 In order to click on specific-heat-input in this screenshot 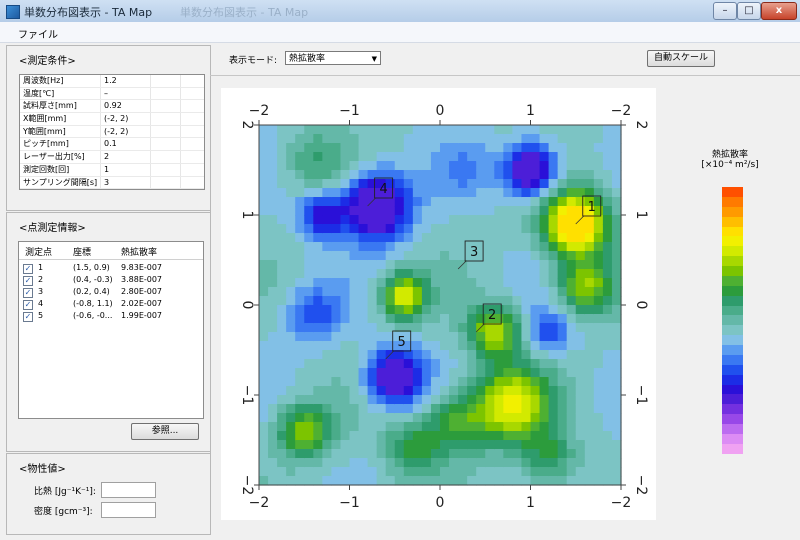, I will do `click(128, 490)`.